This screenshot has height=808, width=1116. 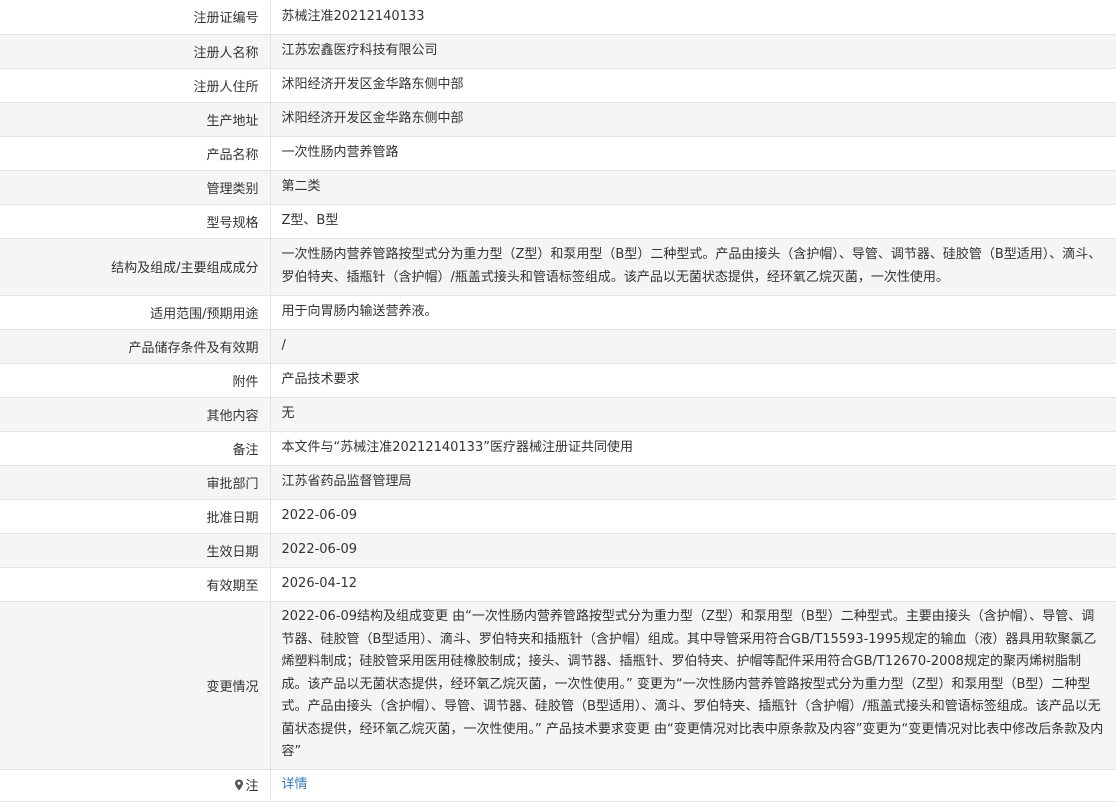 What do you see at coordinates (135, 482) in the screenshot?
I see `field-label: 审批部门` at bounding box center [135, 482].